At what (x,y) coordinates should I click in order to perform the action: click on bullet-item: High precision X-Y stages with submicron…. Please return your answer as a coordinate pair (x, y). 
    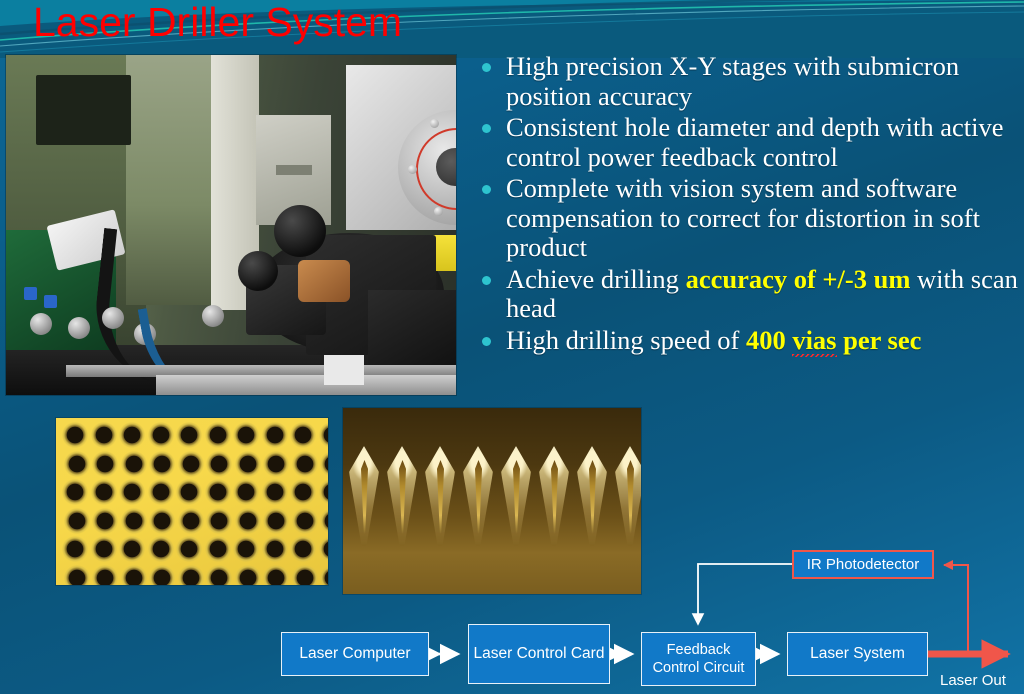
    Looking at the image, I should click on (747, 81).